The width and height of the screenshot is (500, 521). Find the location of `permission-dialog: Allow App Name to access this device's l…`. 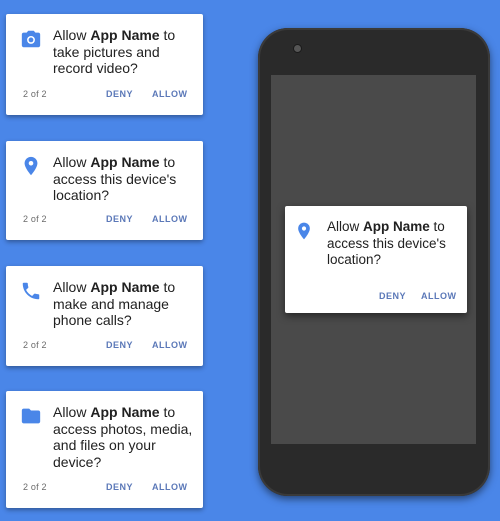

permission-dialog: Allow App Name to access this device's l… is located at coordinates (376, 259).